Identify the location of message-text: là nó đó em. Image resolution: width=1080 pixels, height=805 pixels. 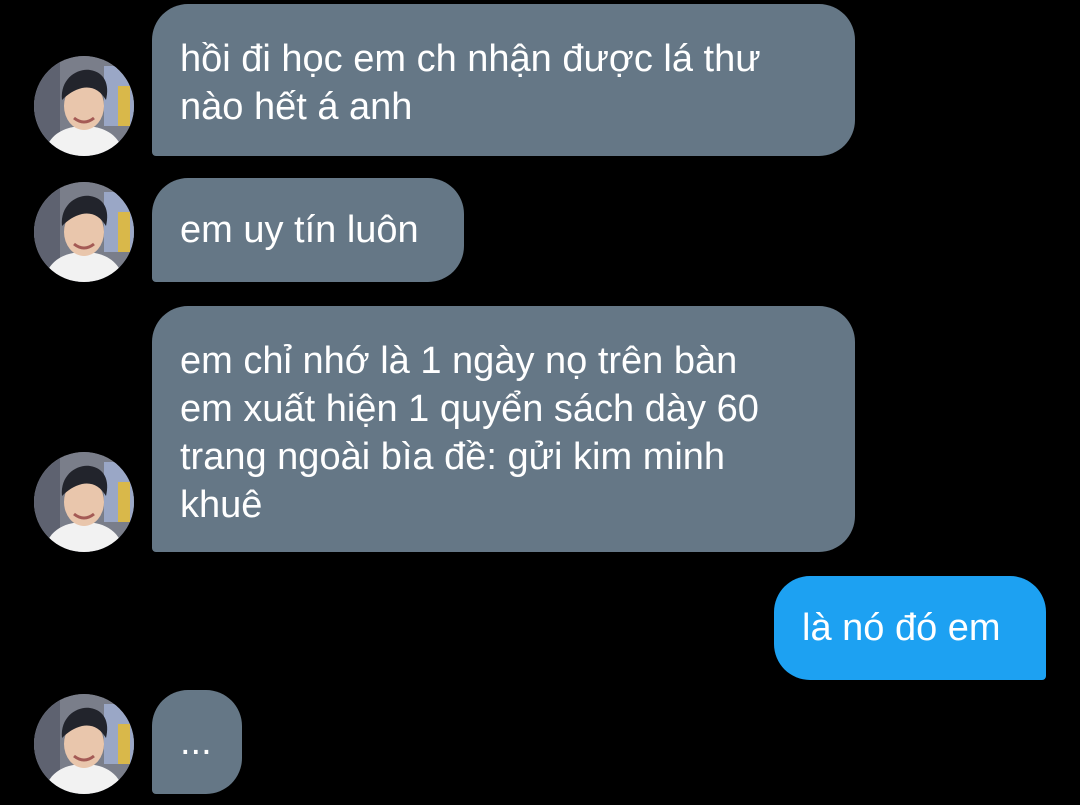
(901, 628).